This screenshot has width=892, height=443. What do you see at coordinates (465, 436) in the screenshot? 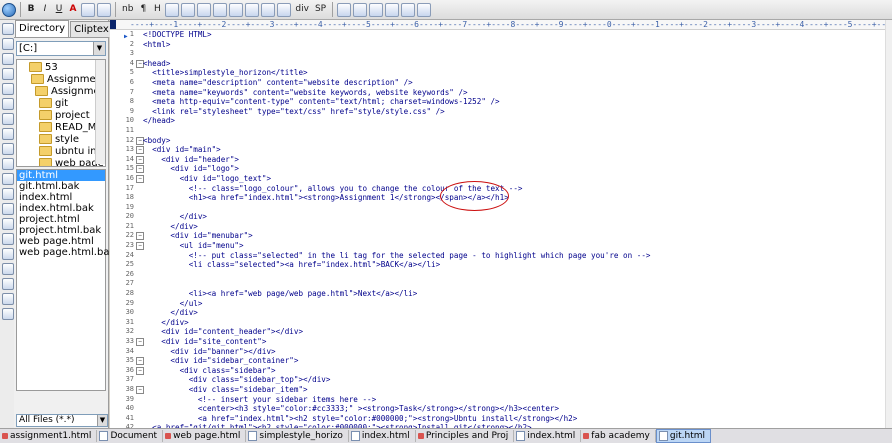
I see `document-tab: Principles and Proj` at bounding box center [465, 436].